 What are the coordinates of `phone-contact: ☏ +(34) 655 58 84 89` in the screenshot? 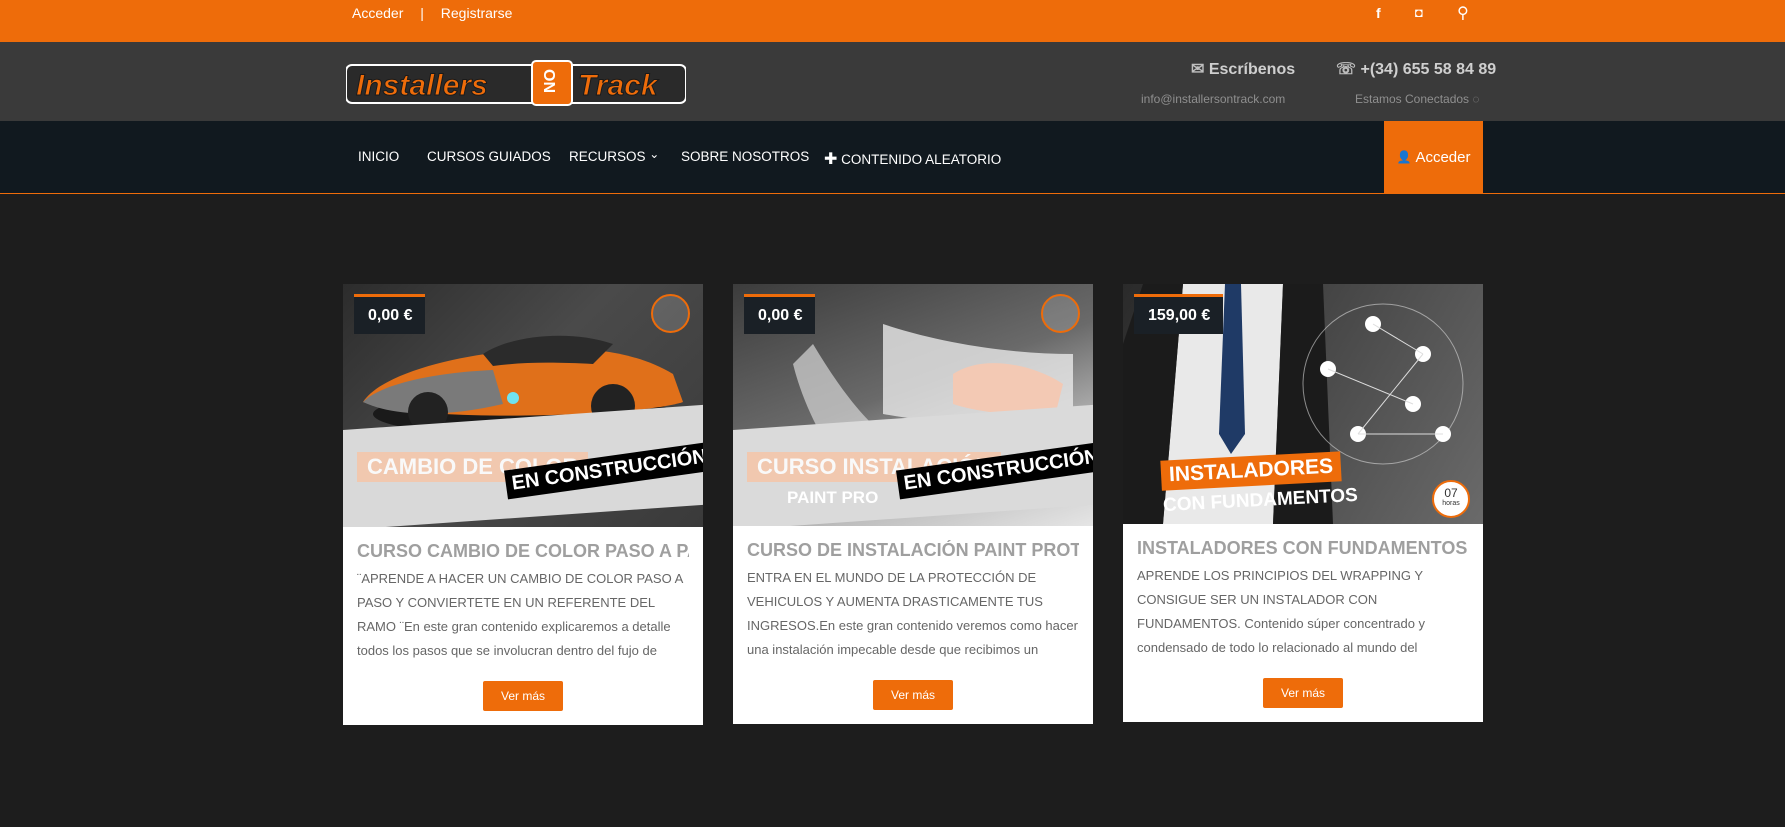 It's located at (1416, 69).